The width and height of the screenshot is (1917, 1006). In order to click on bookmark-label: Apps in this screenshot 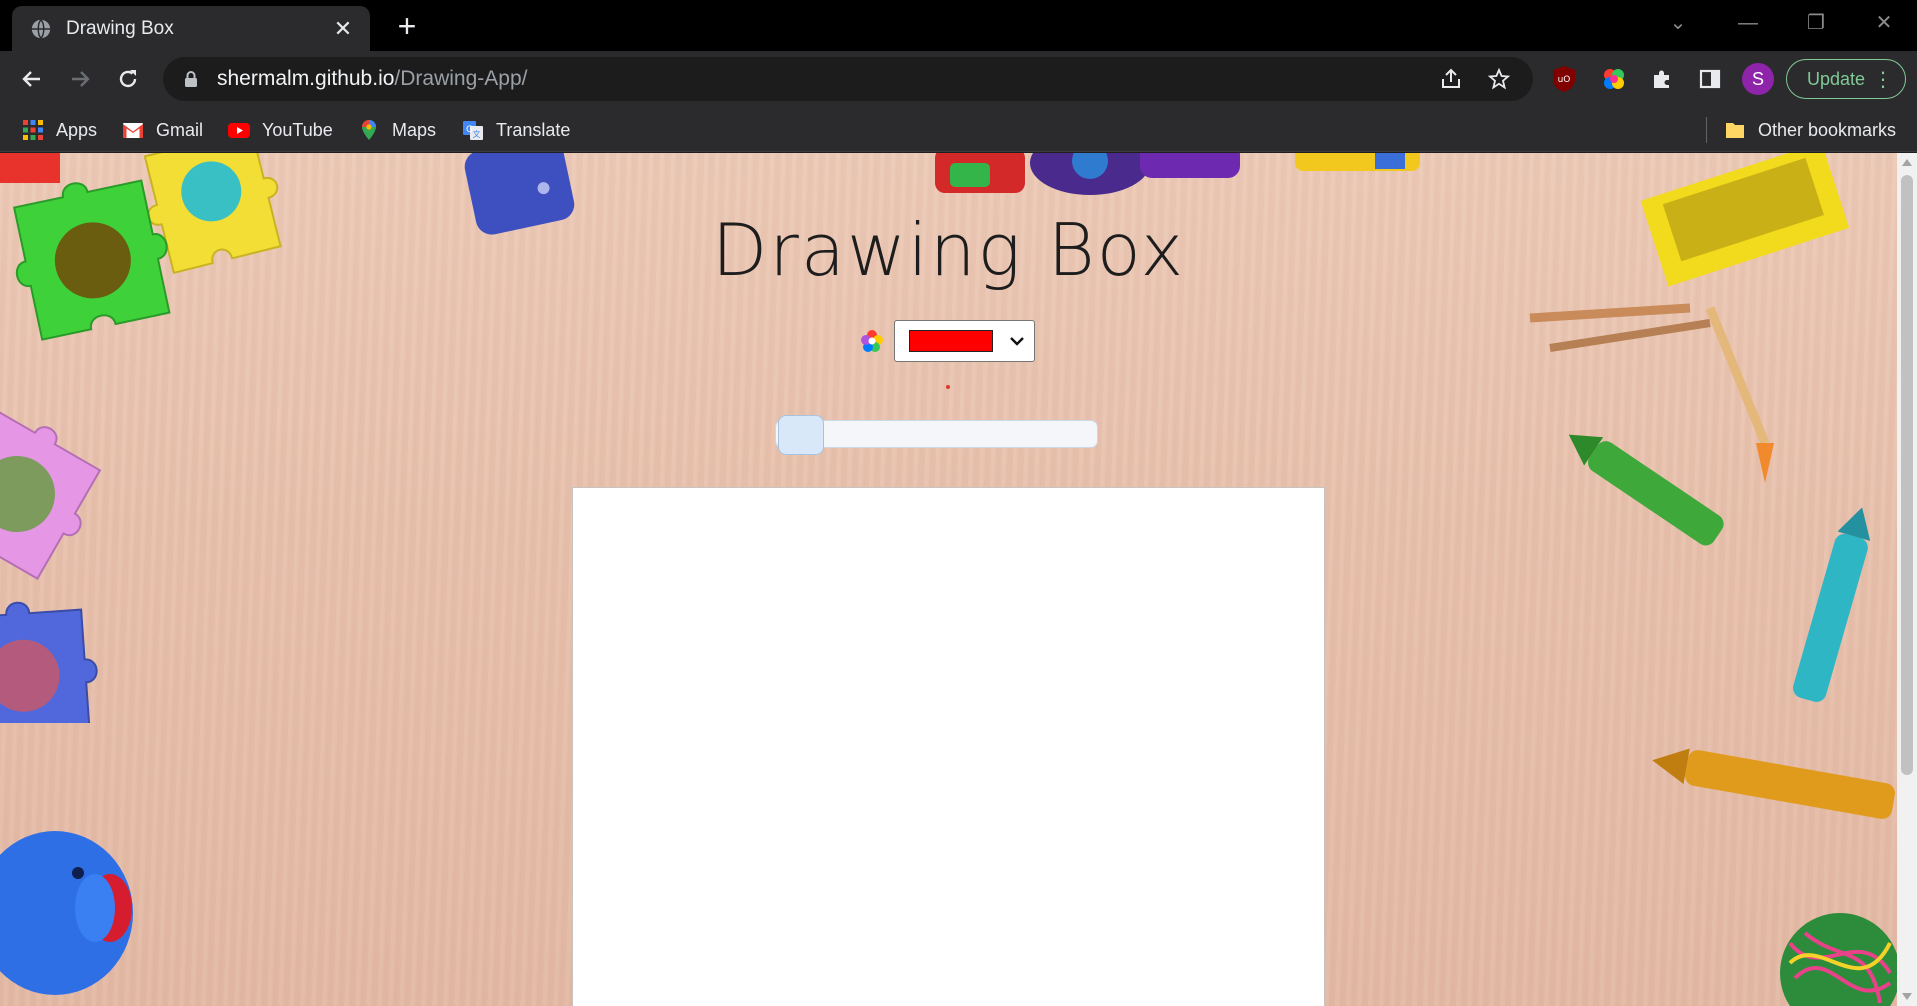, I will do `click(77, 129)`.